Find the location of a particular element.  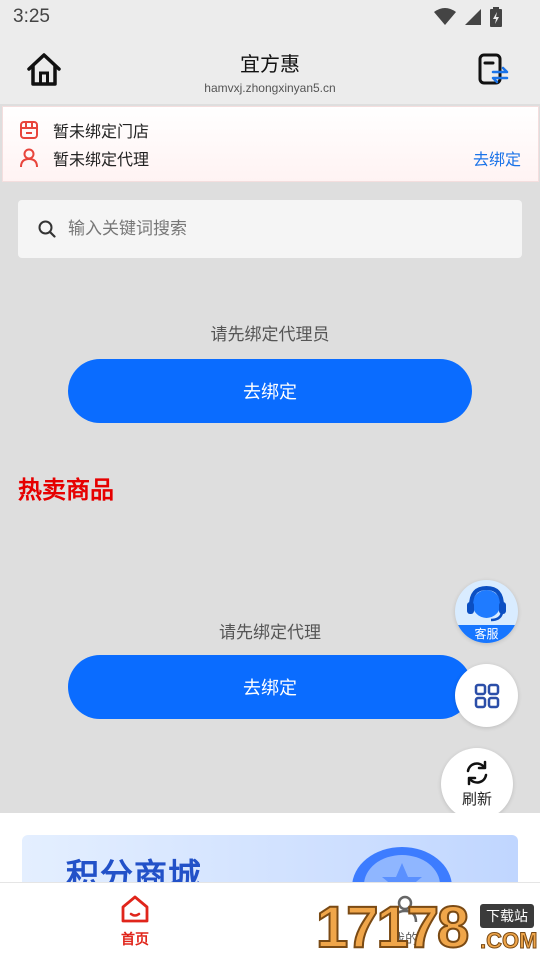

customer-service-label: 客服 is located at coordinates (486, 634).